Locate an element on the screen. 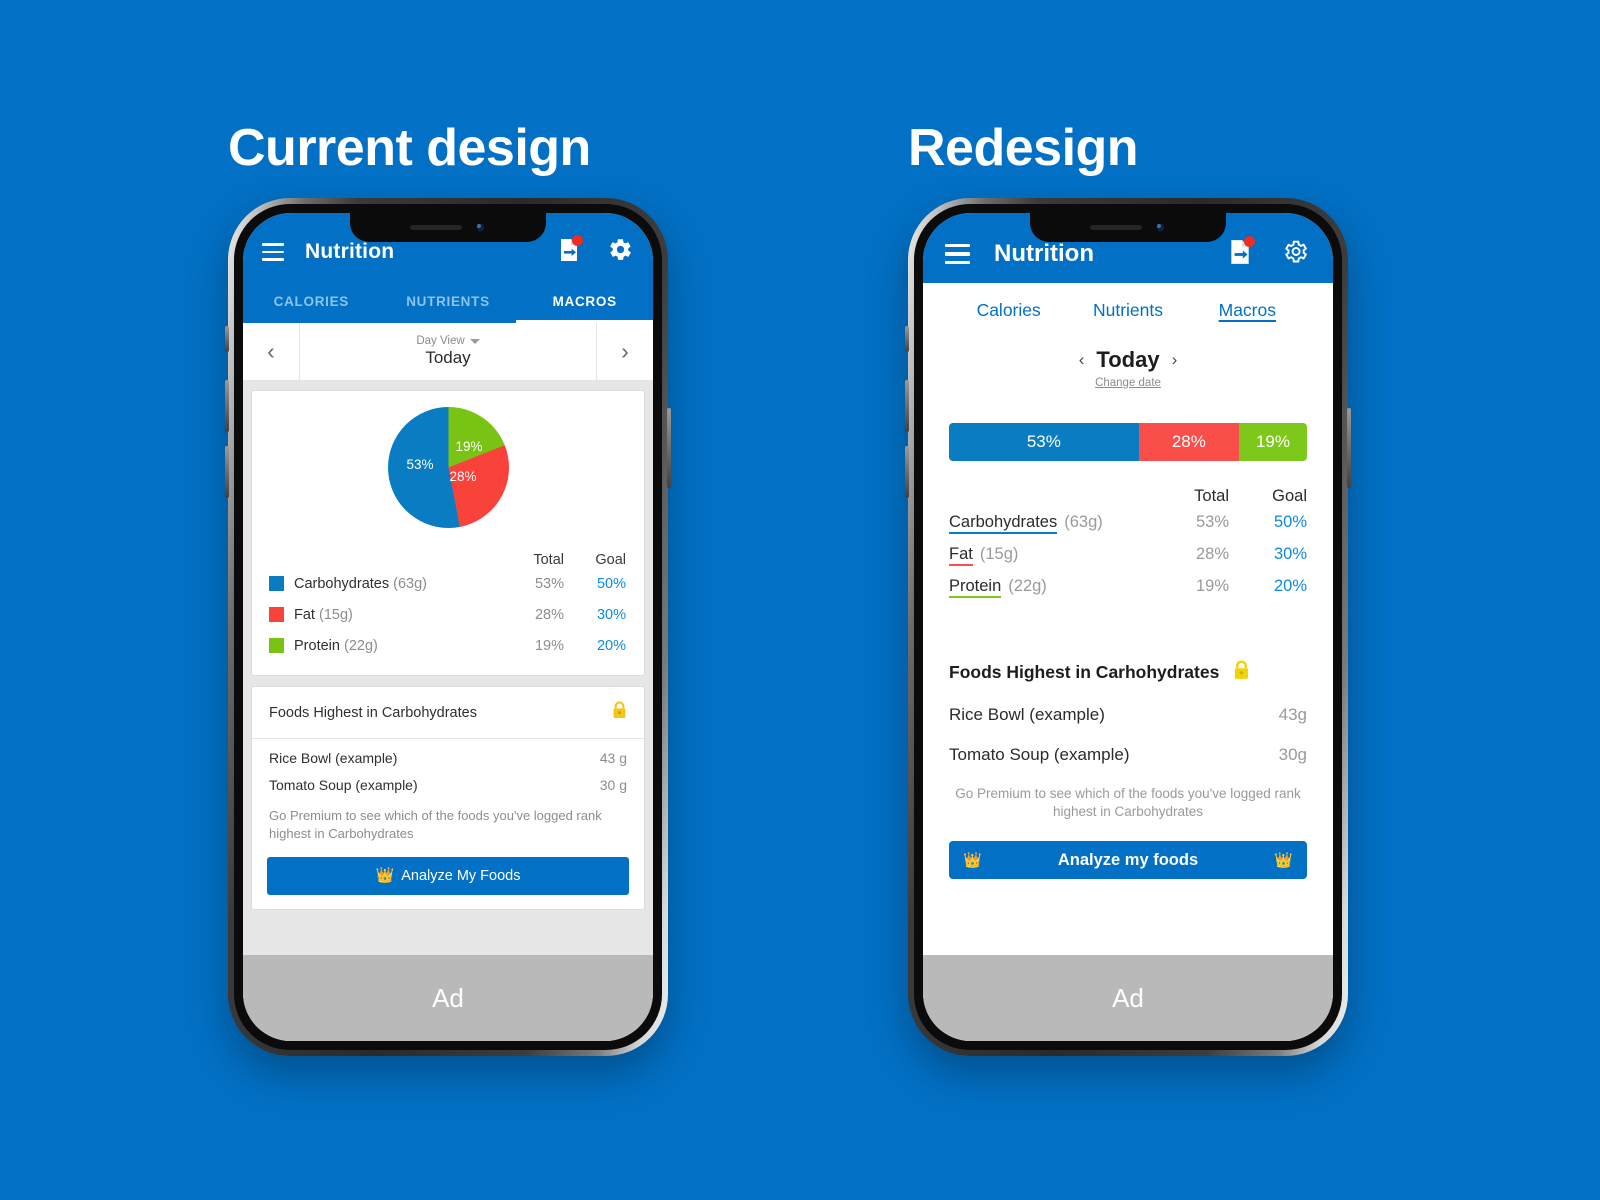 The image size is (1600, 1200). date-navigation: ‹ Today › Change date is located at coordinates (1128, 366).